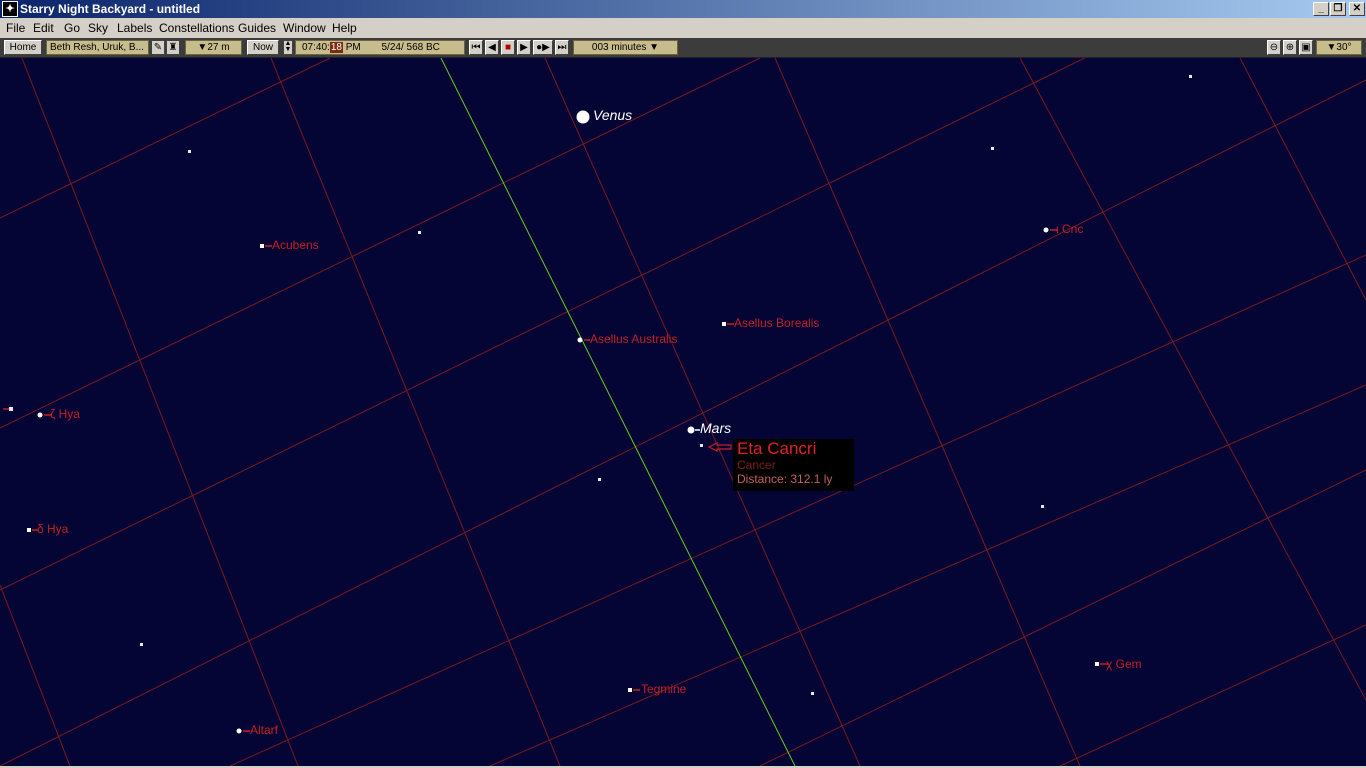 This screenshot has height=768, width=1366. I want to click on time-date-field: 07:40:18 PM 5/24/ 568 BC, so click(380, 47).